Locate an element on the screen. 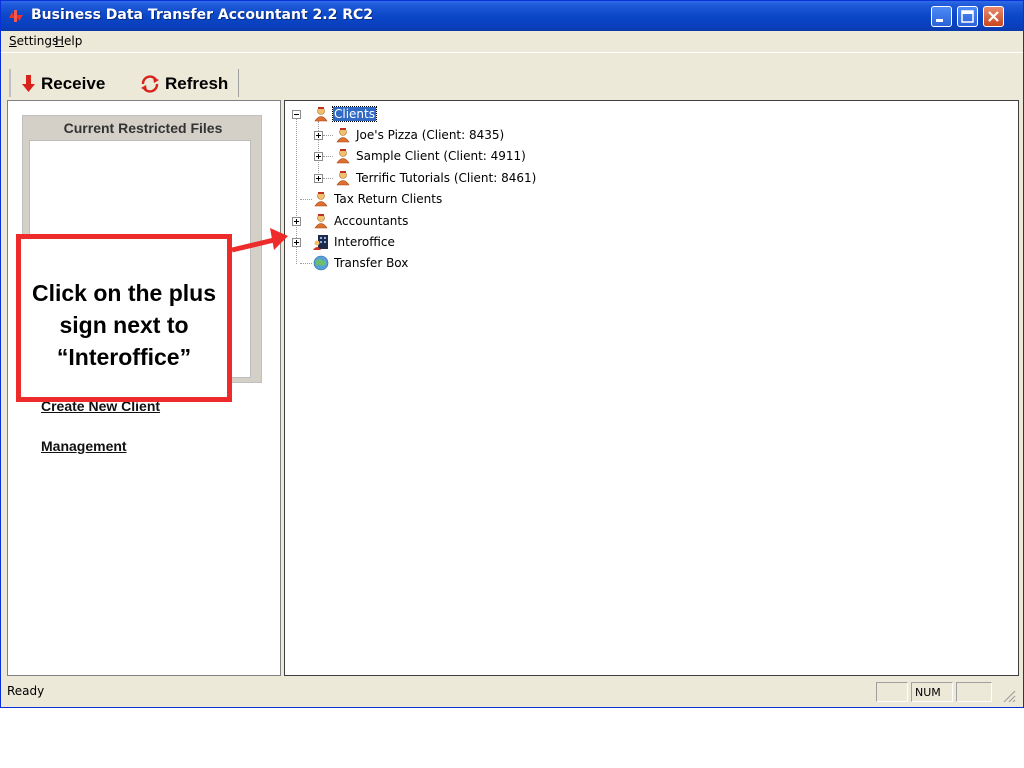 This screenshot has height=768, width=1024. receive-label: Receive is located at coordinates (73, 83).